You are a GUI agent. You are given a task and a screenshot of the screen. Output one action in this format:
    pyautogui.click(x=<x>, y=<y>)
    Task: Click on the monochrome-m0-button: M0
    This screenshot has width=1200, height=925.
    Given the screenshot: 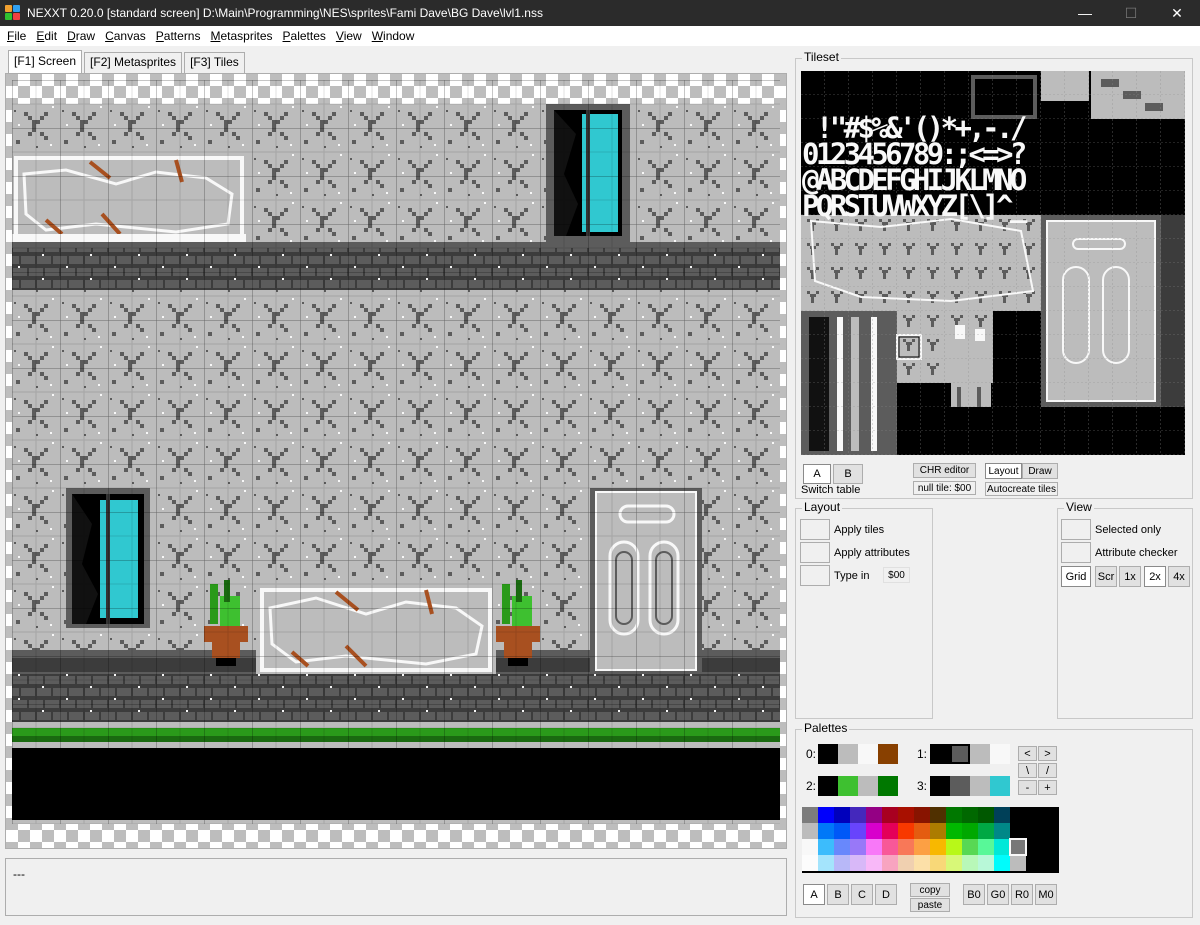 What is the action you would take?
    pyautogui.click(x=1046, y=894)
    